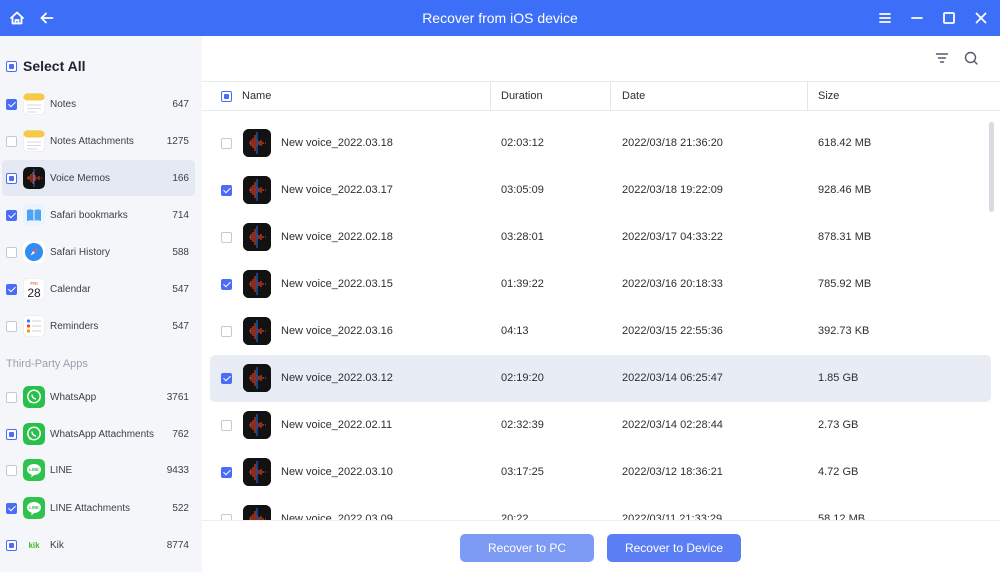 The width and height of the screenshot is (1000, 572). Describe the element at coordinates (98, 397) in the screenshot. I see `sidebar-item-whatsapp: WhatsApp 3761` at that location.